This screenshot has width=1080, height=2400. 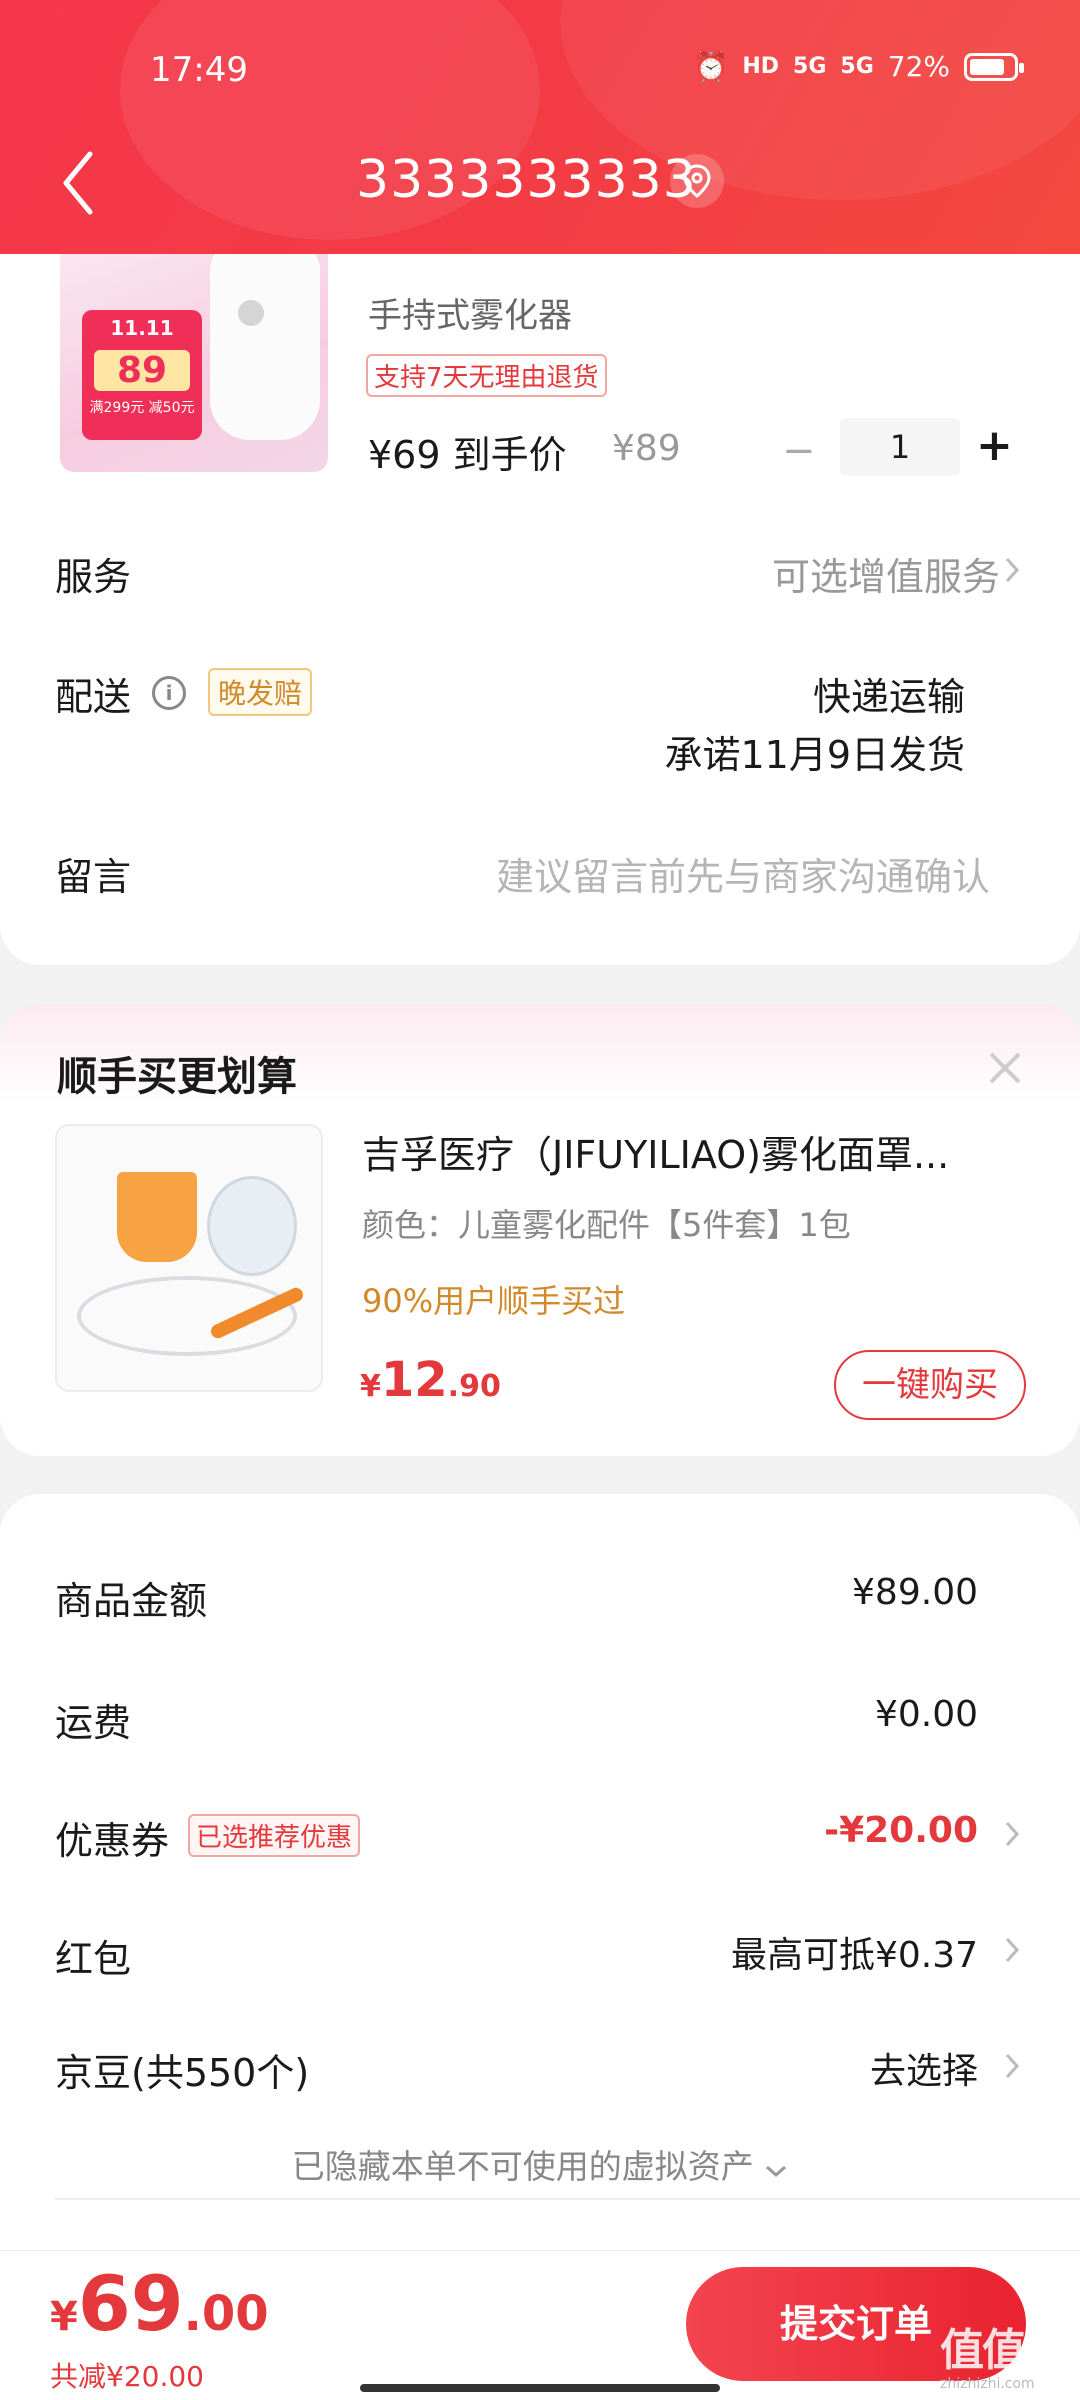 I want to click on divider, so click(x=567, y=2199).